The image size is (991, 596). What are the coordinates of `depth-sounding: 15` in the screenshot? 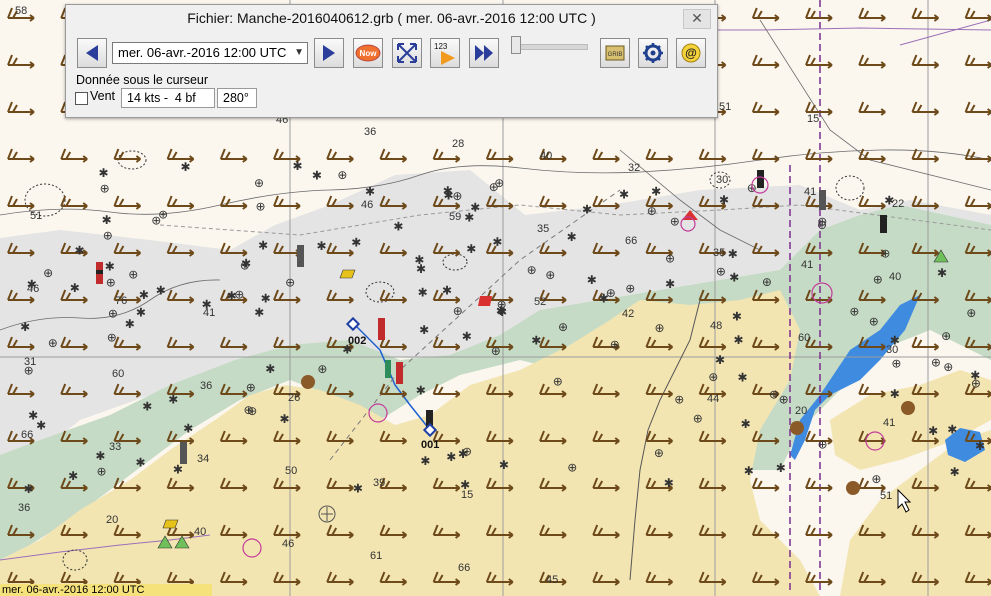 It's located at (467, 495).